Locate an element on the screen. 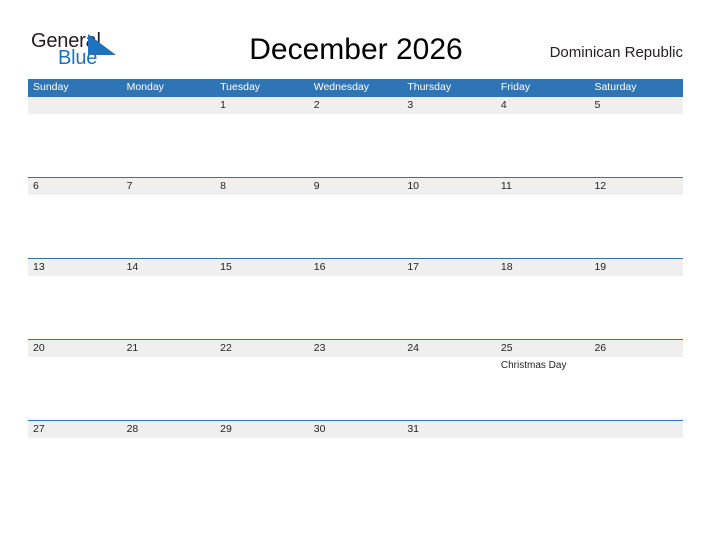  week-event-body: Christmas Day is located at coordinates (355, 388).